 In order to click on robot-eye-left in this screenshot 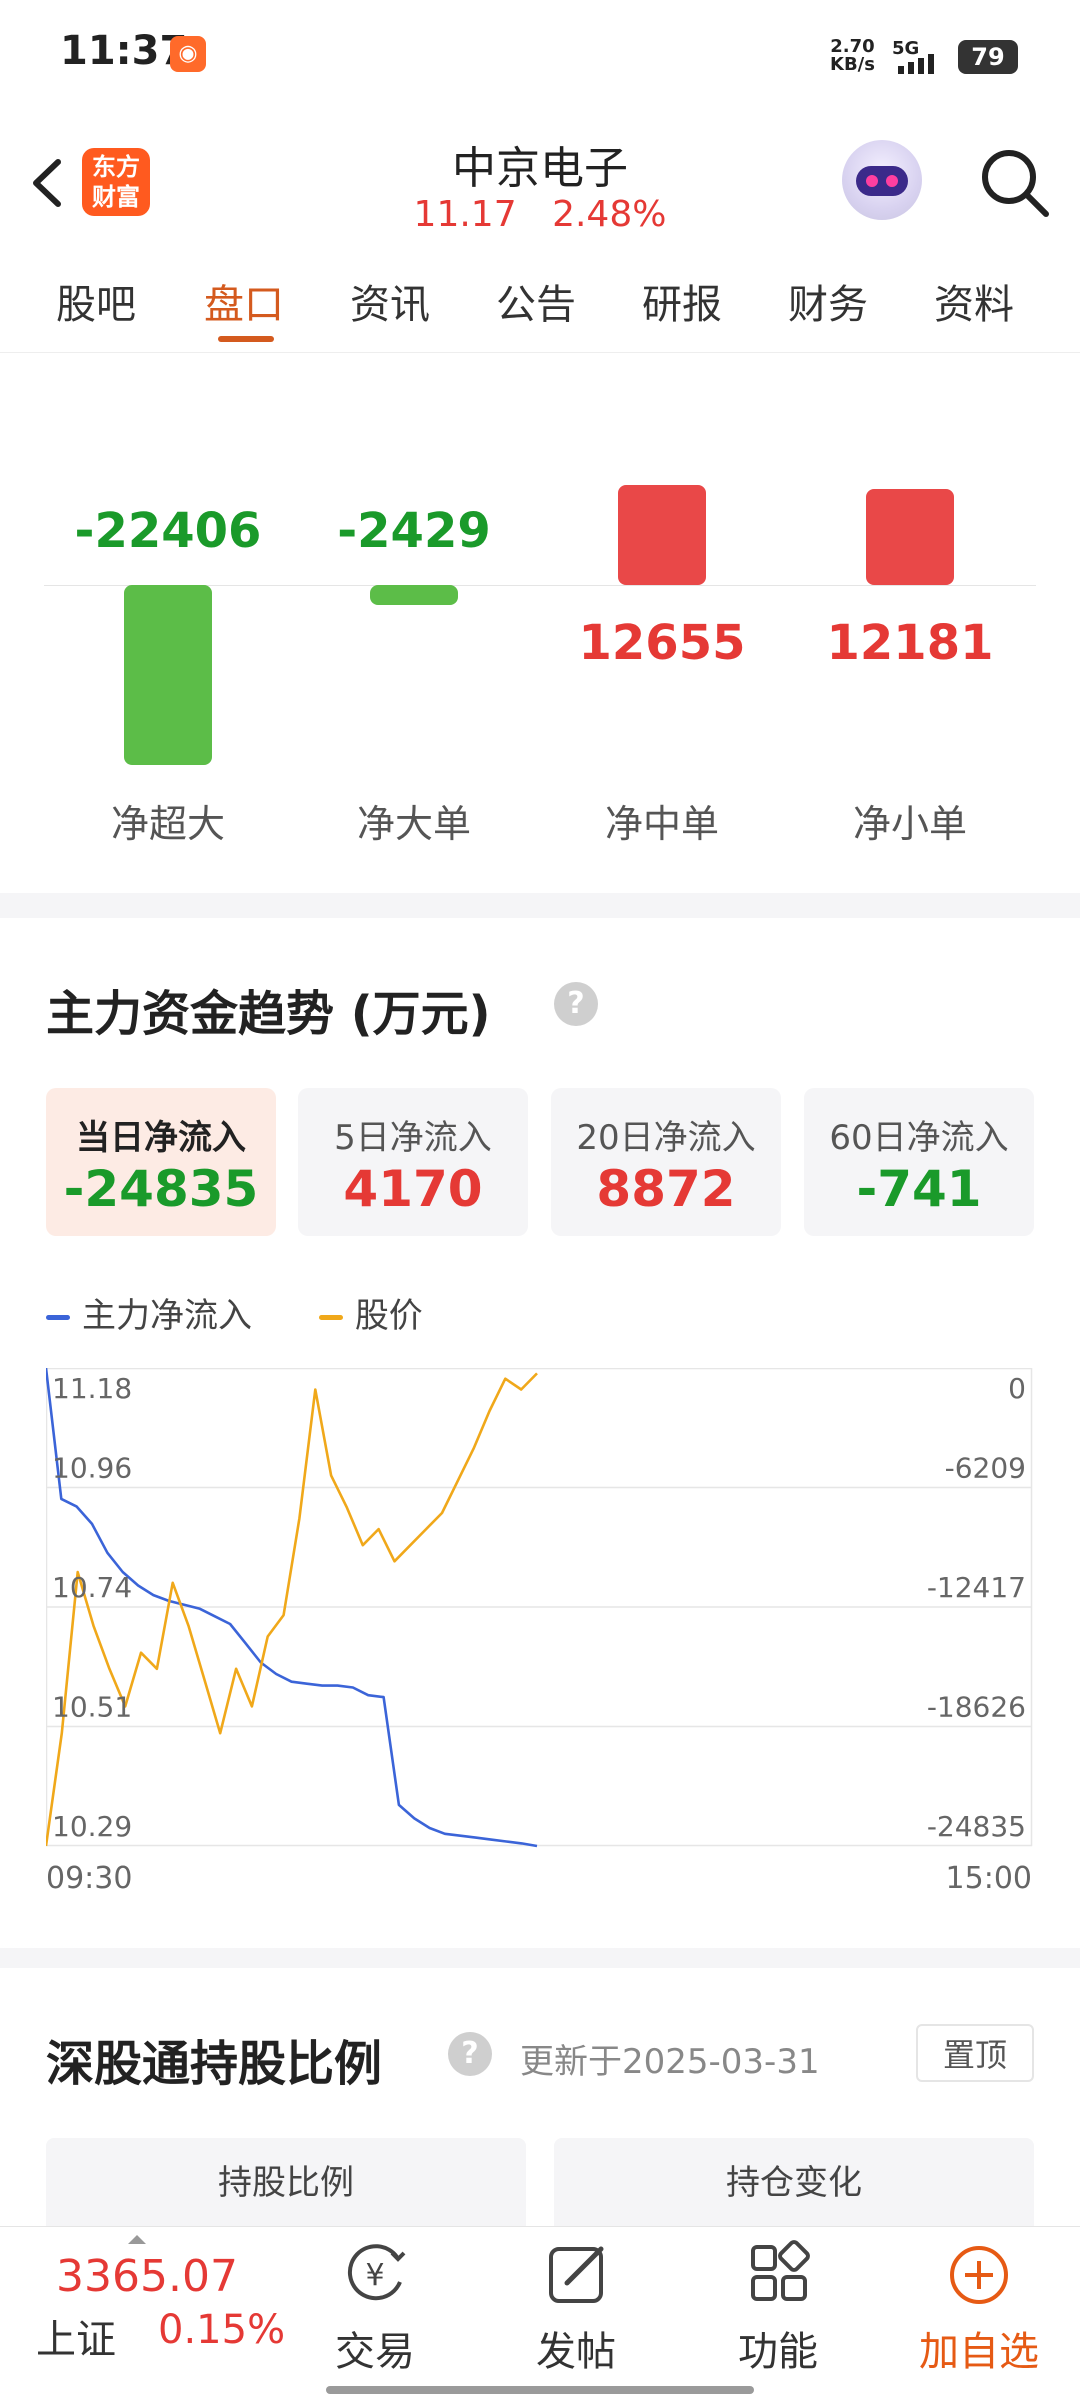, I will do `click(872, 181)`.